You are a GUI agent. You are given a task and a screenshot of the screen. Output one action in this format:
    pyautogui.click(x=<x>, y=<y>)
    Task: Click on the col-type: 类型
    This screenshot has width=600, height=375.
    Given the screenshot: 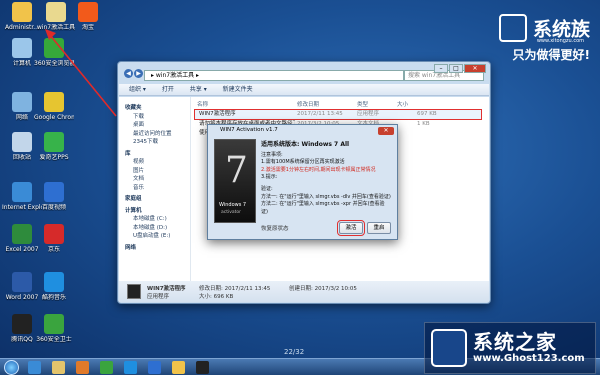 What is the action you would take?
    pyautogui.click(x=362, y=104)
    